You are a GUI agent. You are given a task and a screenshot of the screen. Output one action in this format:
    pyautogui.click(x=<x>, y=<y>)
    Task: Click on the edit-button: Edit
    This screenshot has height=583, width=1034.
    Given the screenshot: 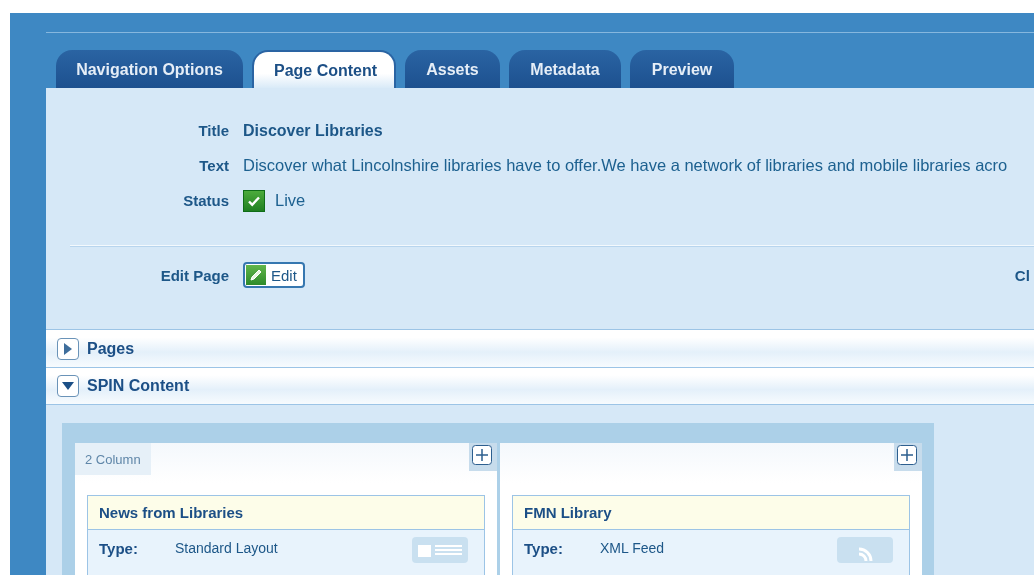 What is the action you would take?
    pyautogui.click(x=274, y=275)
    